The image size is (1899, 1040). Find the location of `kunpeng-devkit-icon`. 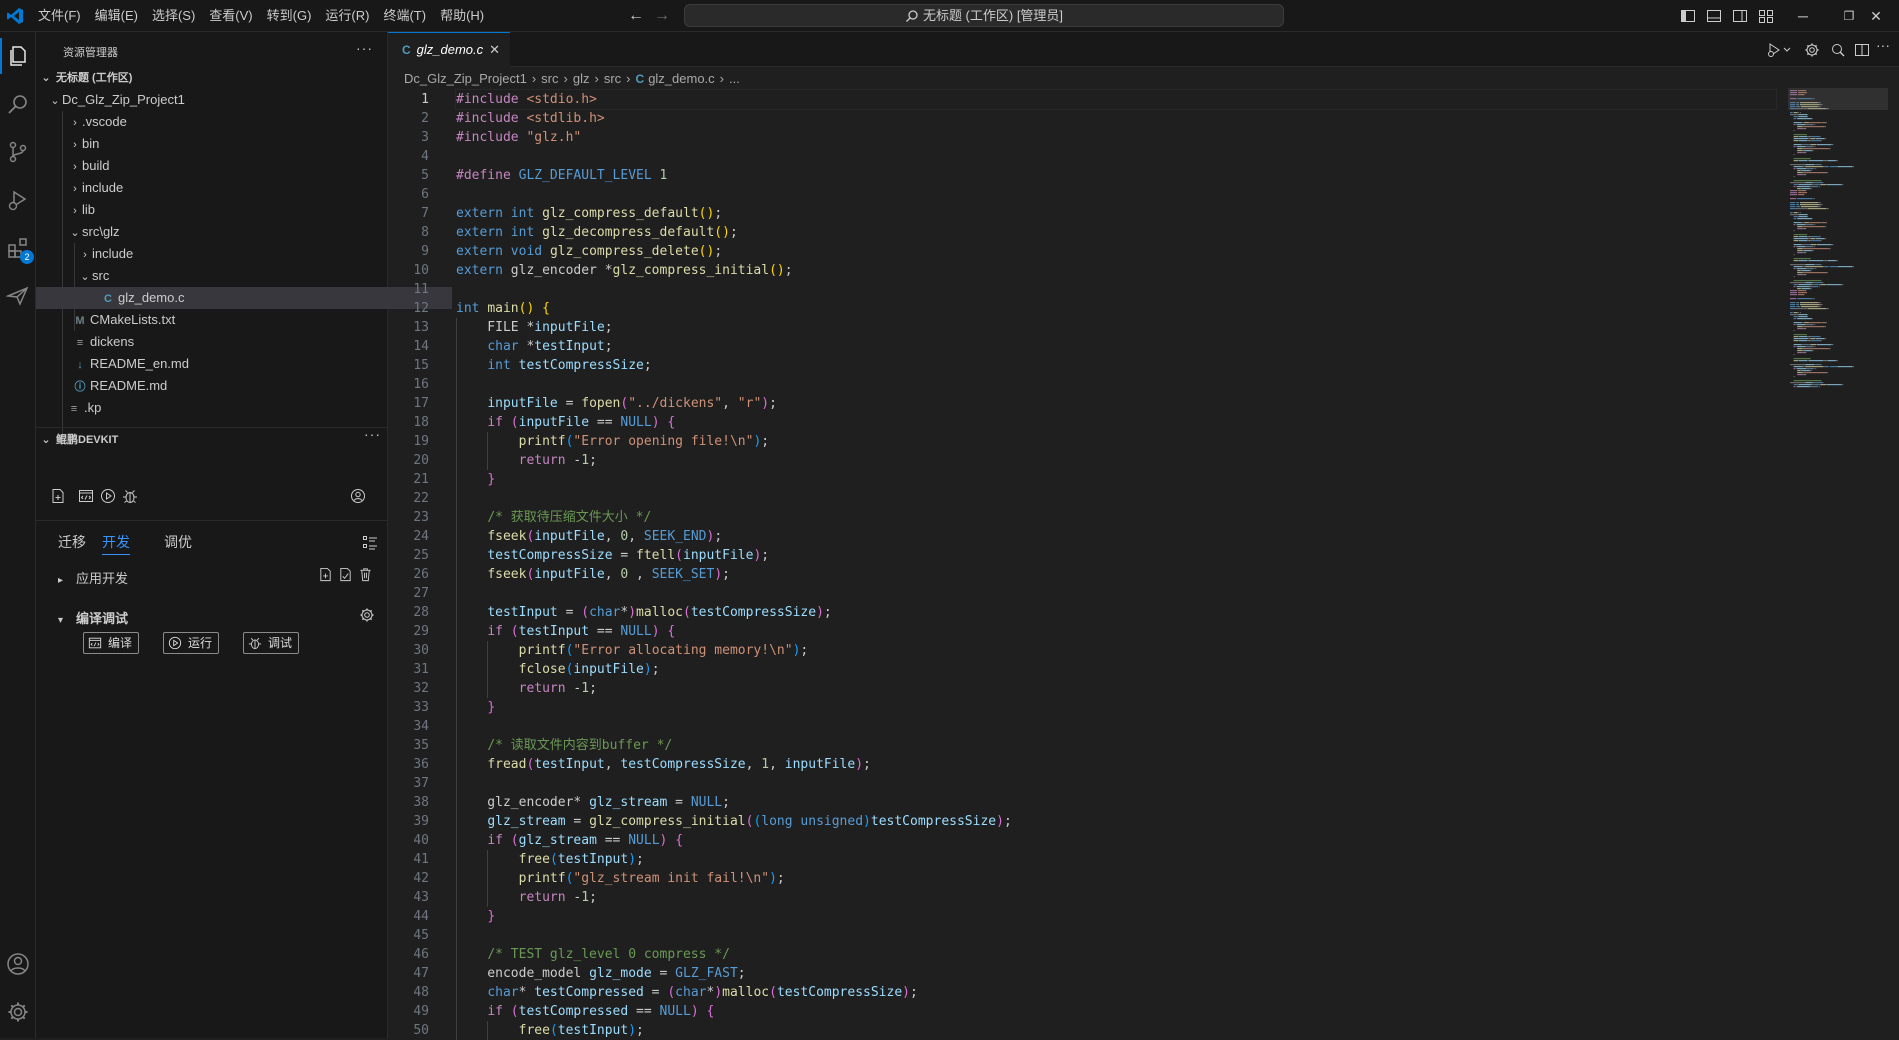

kunpeng-devkit-icon is located at coordinates (17, 296).